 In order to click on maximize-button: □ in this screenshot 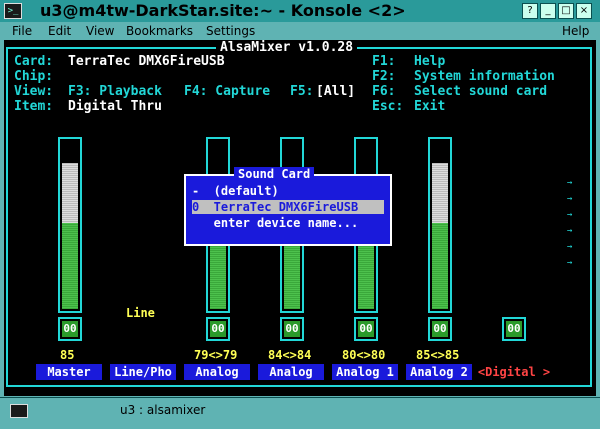, I will do `click(566, 11)`.